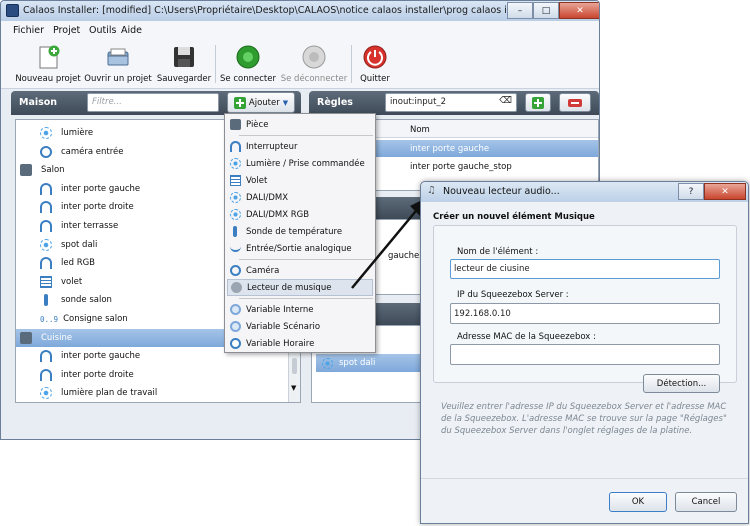 The height and width of the screenshot is (526, 750). I want to click on maison-panel-header: Maison Filtre... Ajouter ▼, so click(156, 103).